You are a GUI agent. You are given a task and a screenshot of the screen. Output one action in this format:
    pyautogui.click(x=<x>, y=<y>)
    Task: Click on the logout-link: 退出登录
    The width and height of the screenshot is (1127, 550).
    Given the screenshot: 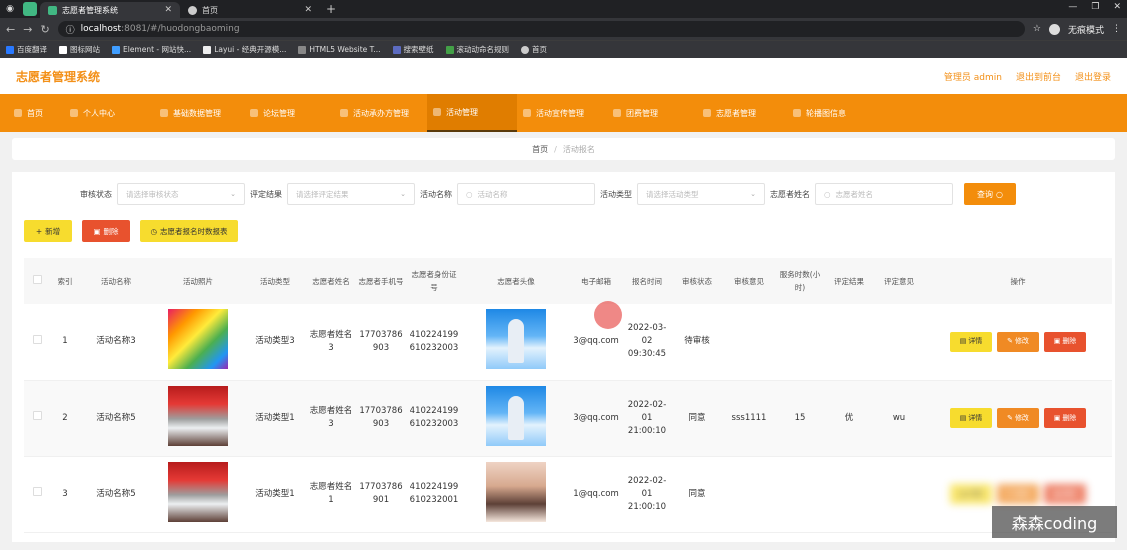 What is the action you would take?
    pyautogui.click(x=1093, y=76)
    